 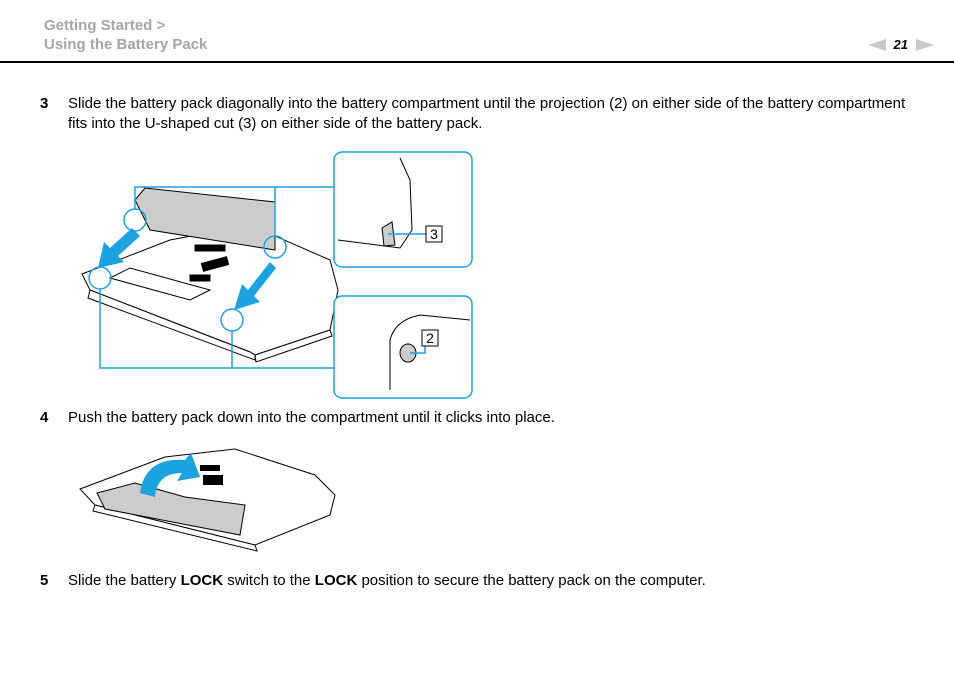 What do you see at coordinates (44, 580) in the screenshot?
I see `step-number: 5` at bounding box center [44, 580].